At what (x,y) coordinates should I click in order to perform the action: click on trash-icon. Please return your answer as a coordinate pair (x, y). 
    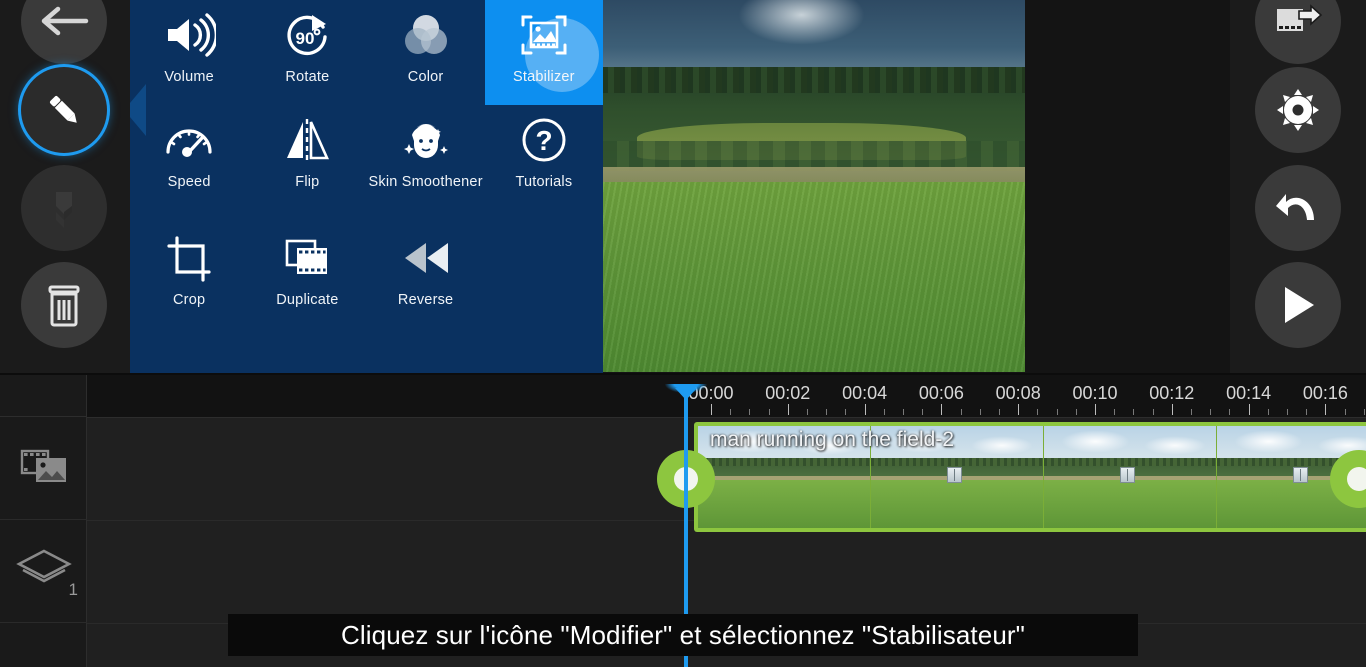
    Looking at the image, I should click on (64, 305).